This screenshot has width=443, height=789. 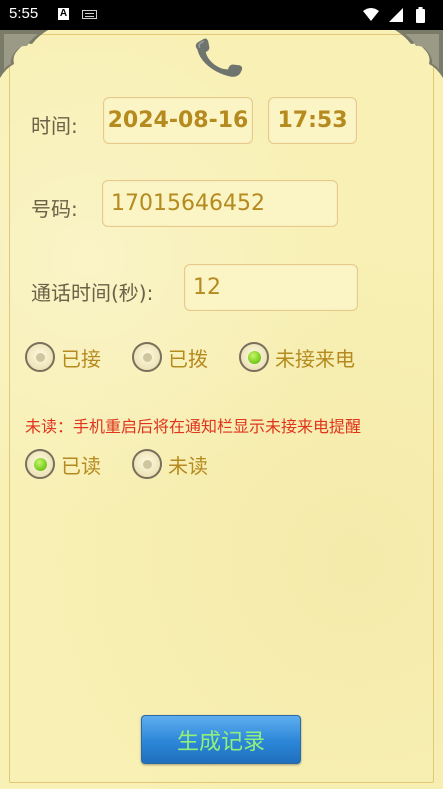 I want to click on generate-record-label: 生成记录, so click(x=220, y=742).